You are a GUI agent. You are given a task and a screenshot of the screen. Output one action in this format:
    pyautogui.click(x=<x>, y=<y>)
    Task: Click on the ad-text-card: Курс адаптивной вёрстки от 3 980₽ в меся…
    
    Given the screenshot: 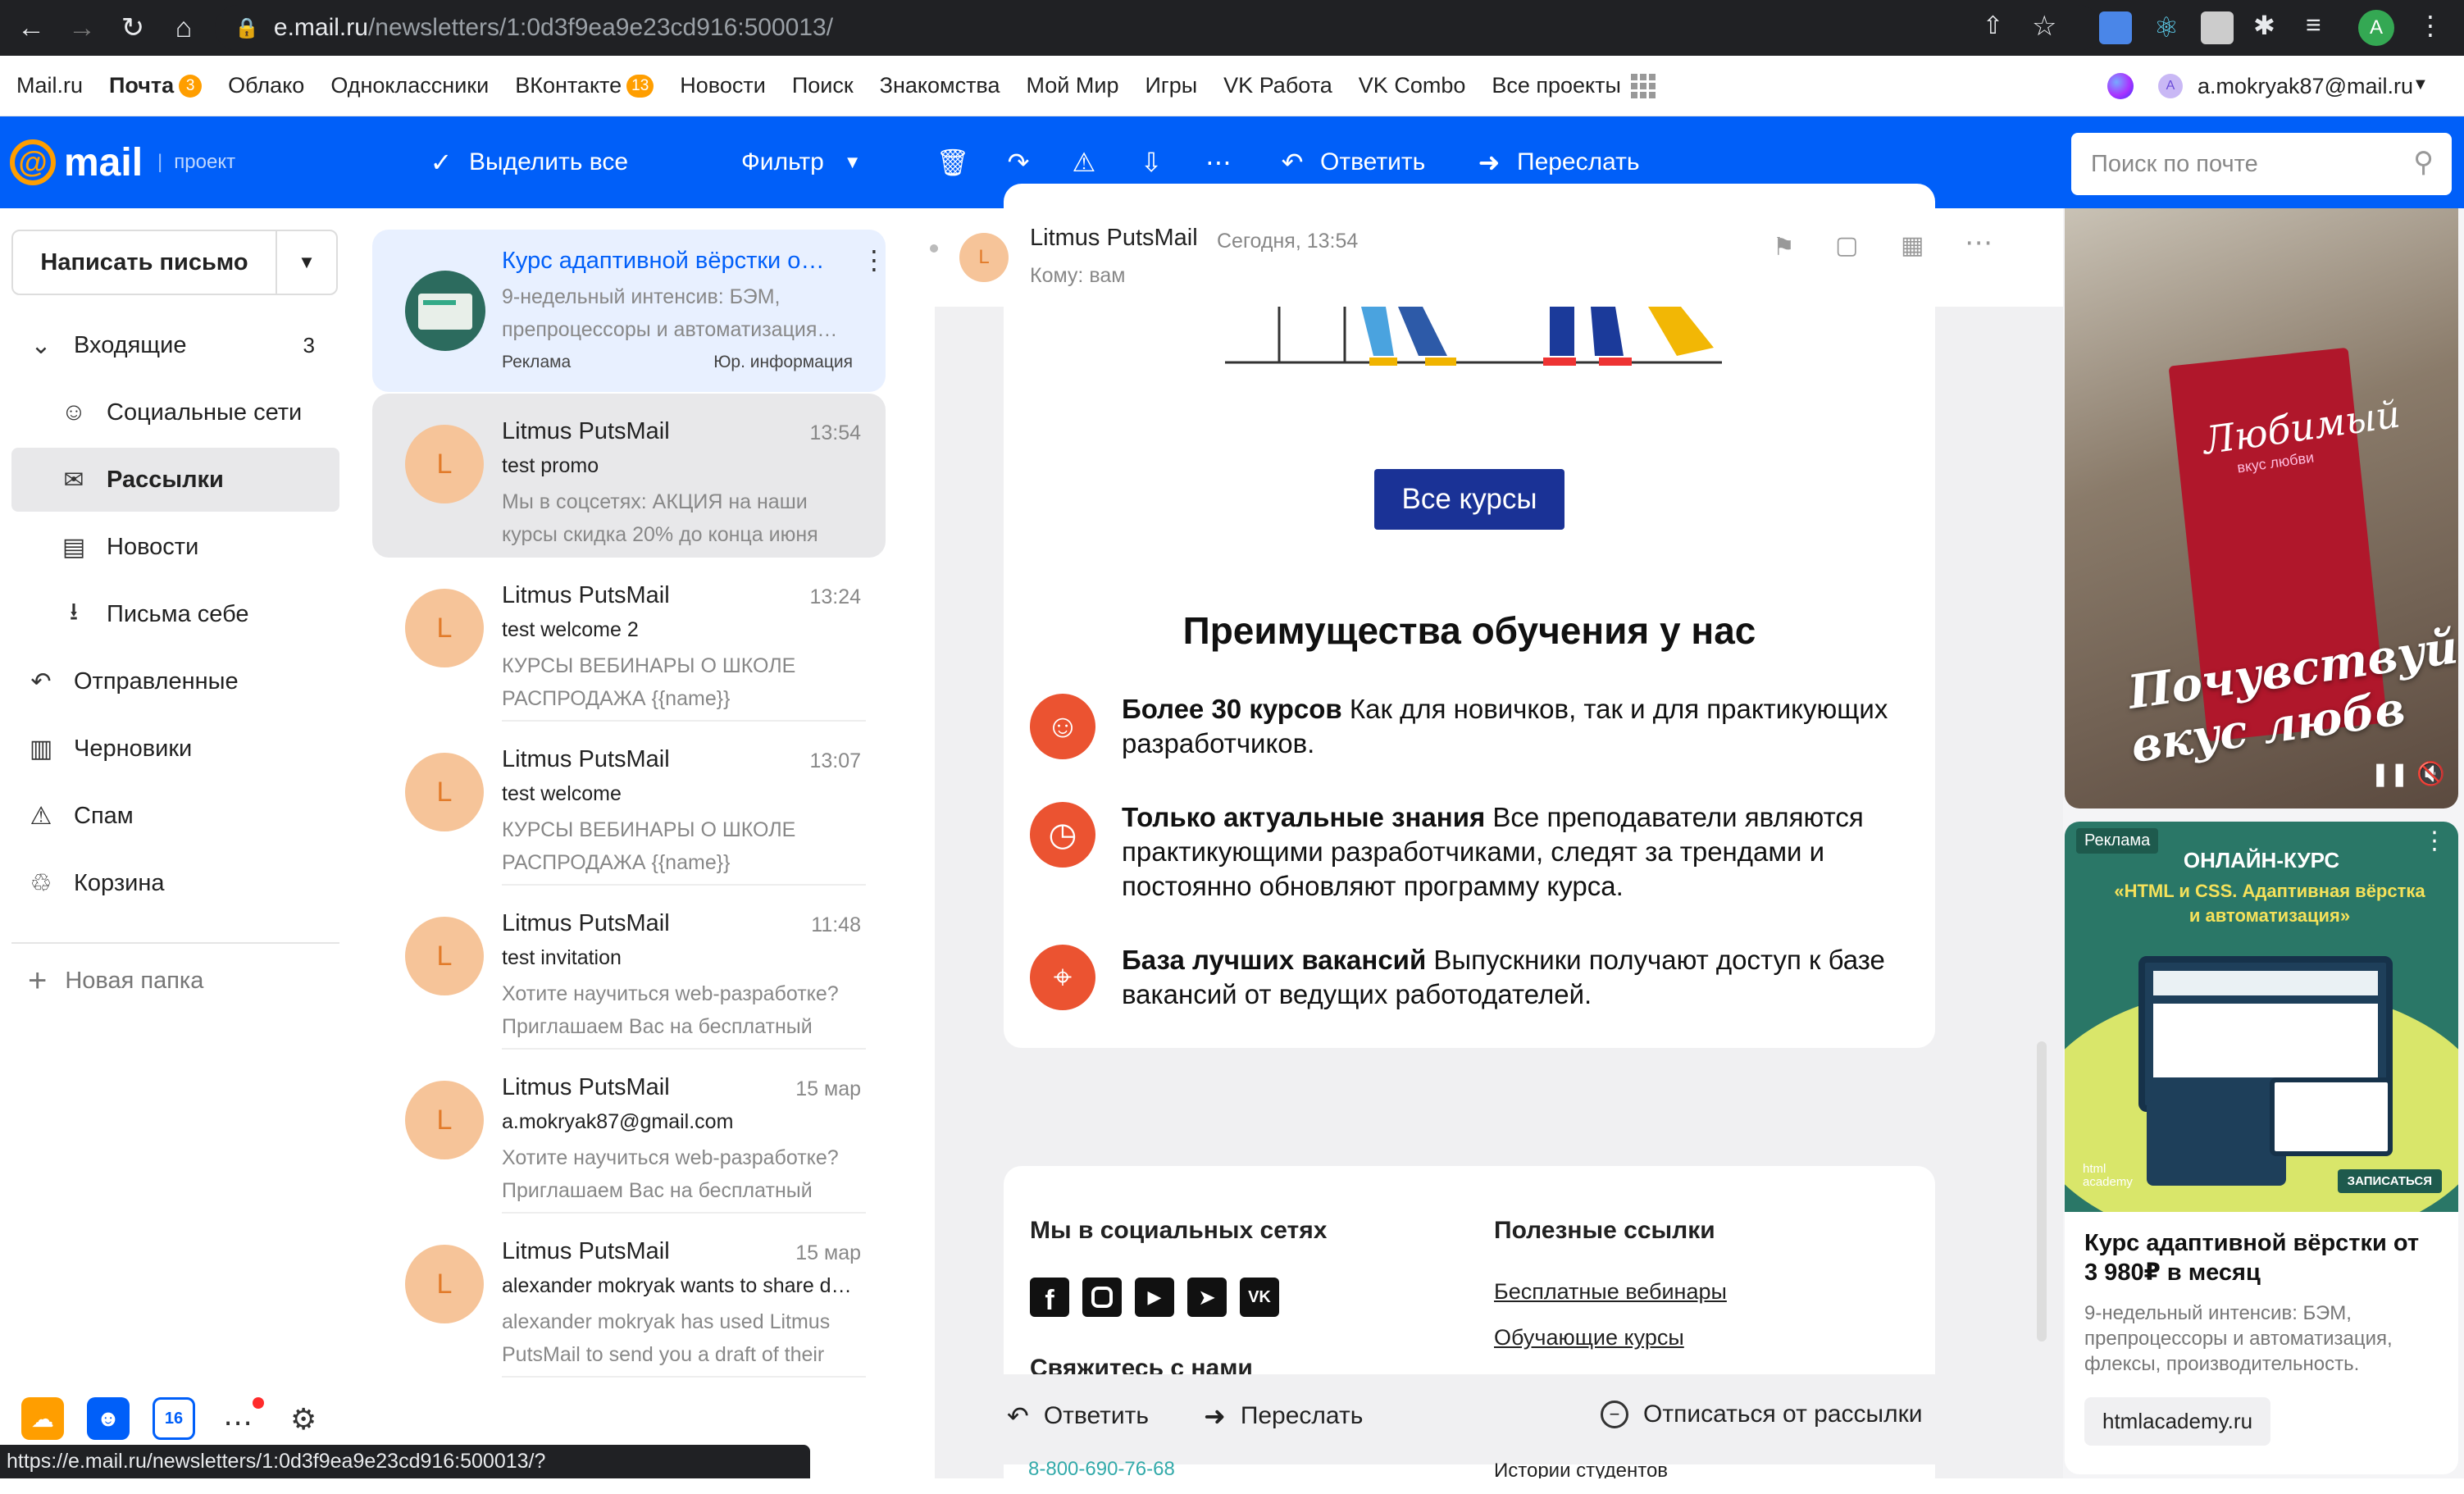 What is the action you would take?
    pyautogui.click(x=2261, y=1343)
    